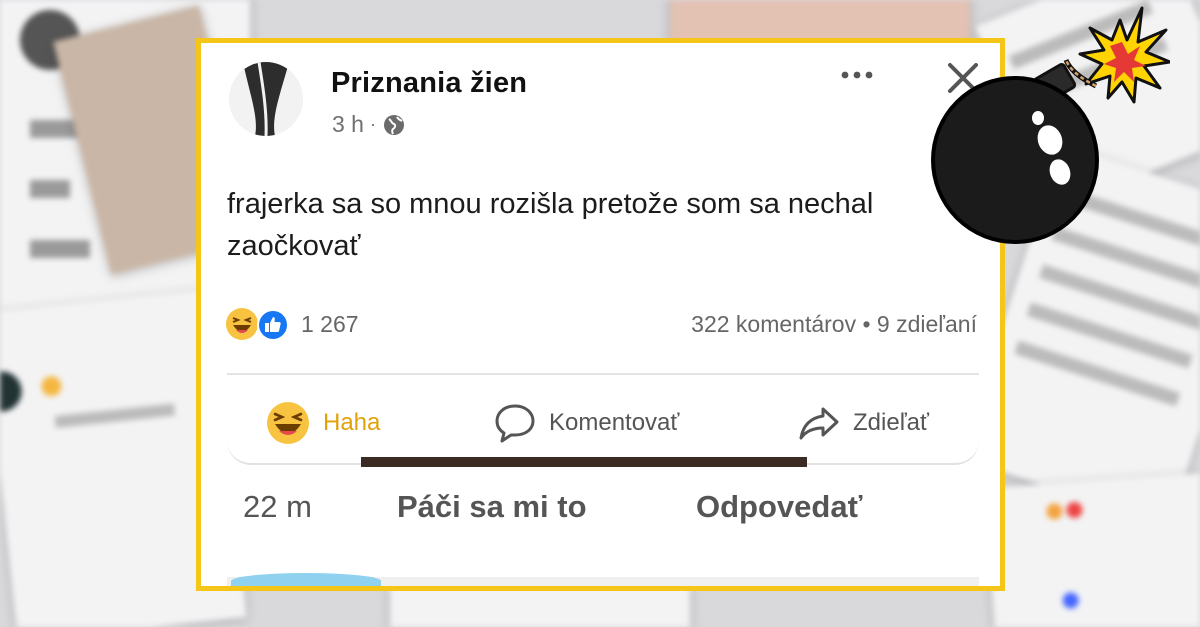 This screenshot has width=1200, height=627. Describe the element at coordinates (429, 83) in the screenshot. I see `page-name: Priznania žien` at that location.